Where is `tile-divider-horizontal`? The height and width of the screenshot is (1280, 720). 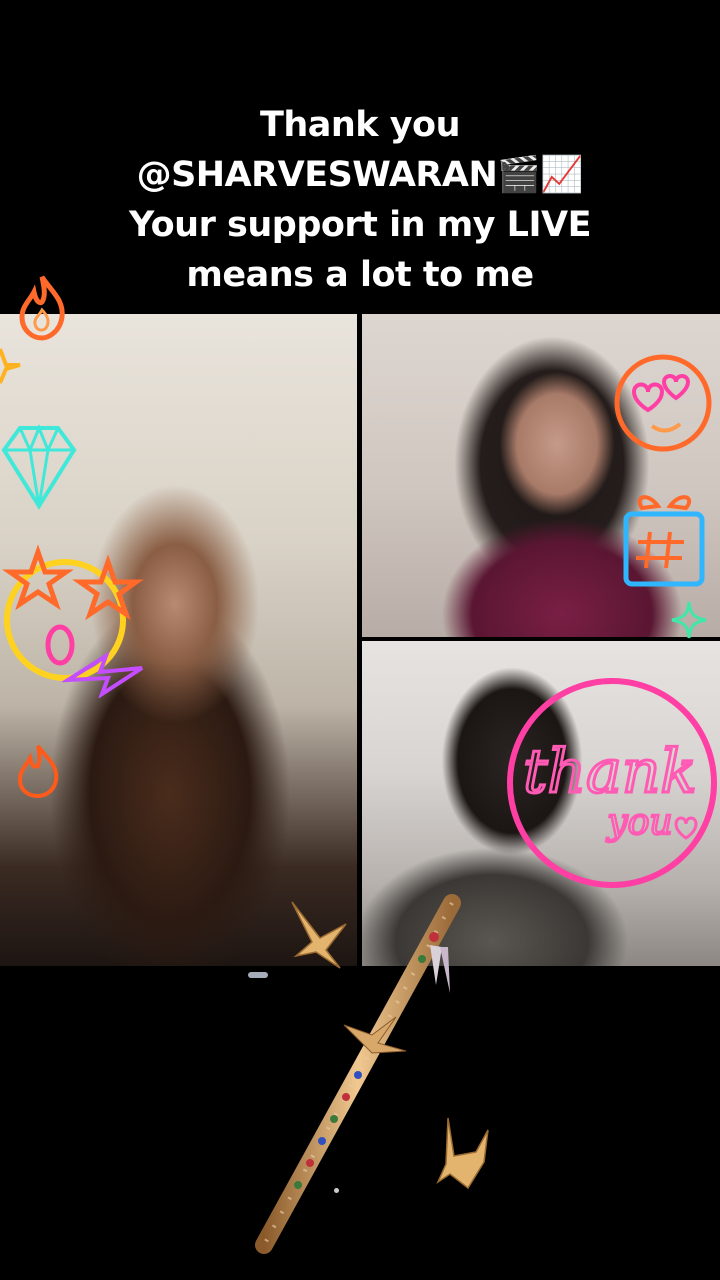 tile-divider-horizontal is located at coordinates (541, 639).